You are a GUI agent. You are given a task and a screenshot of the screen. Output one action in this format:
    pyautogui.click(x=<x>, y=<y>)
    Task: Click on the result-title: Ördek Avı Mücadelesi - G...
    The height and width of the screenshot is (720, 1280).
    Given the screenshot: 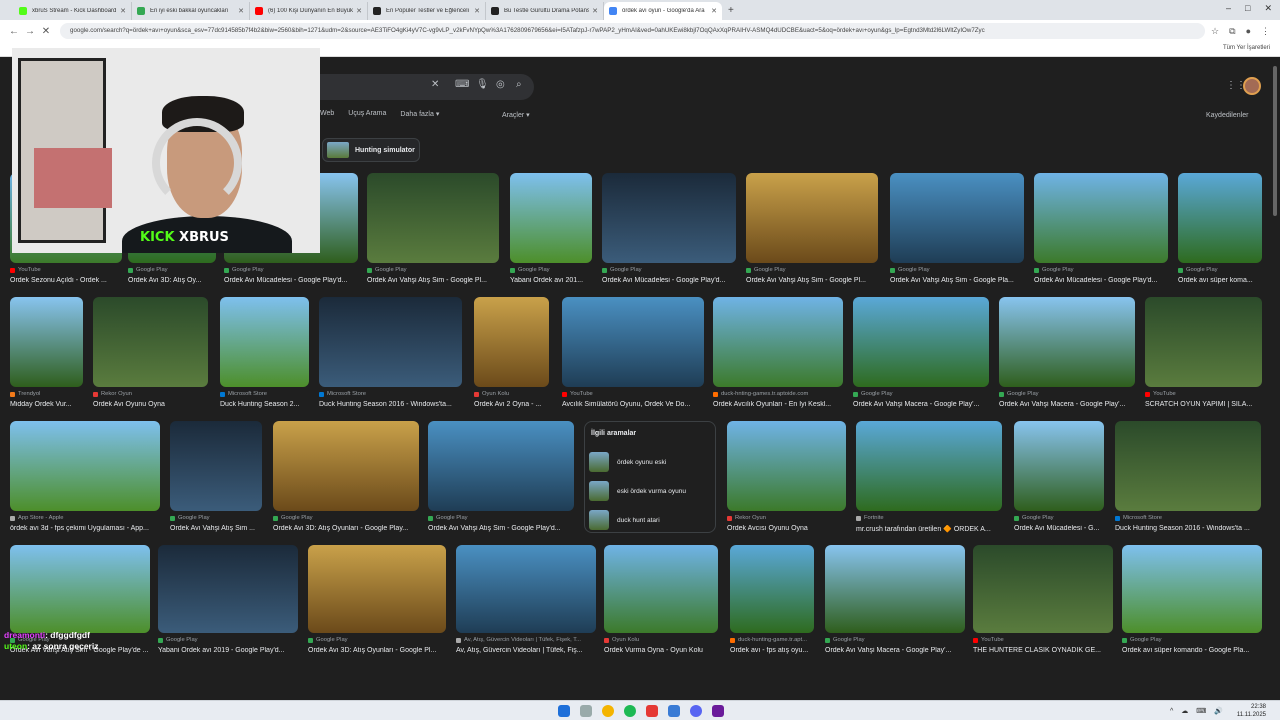 What is the action you would take?
    pyautogui.click(x=1059, y=528)
    